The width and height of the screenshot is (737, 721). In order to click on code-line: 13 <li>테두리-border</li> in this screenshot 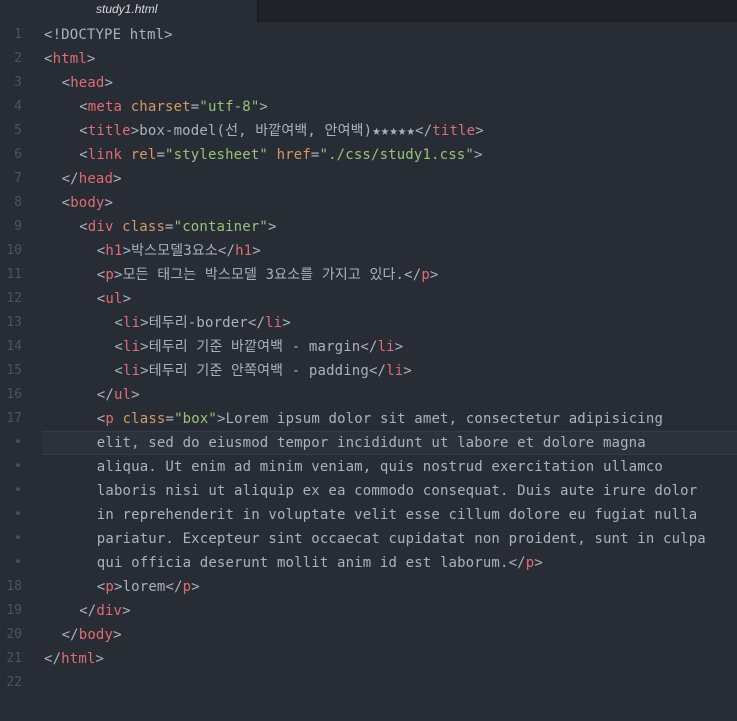, I will do `click(368, 323)`.